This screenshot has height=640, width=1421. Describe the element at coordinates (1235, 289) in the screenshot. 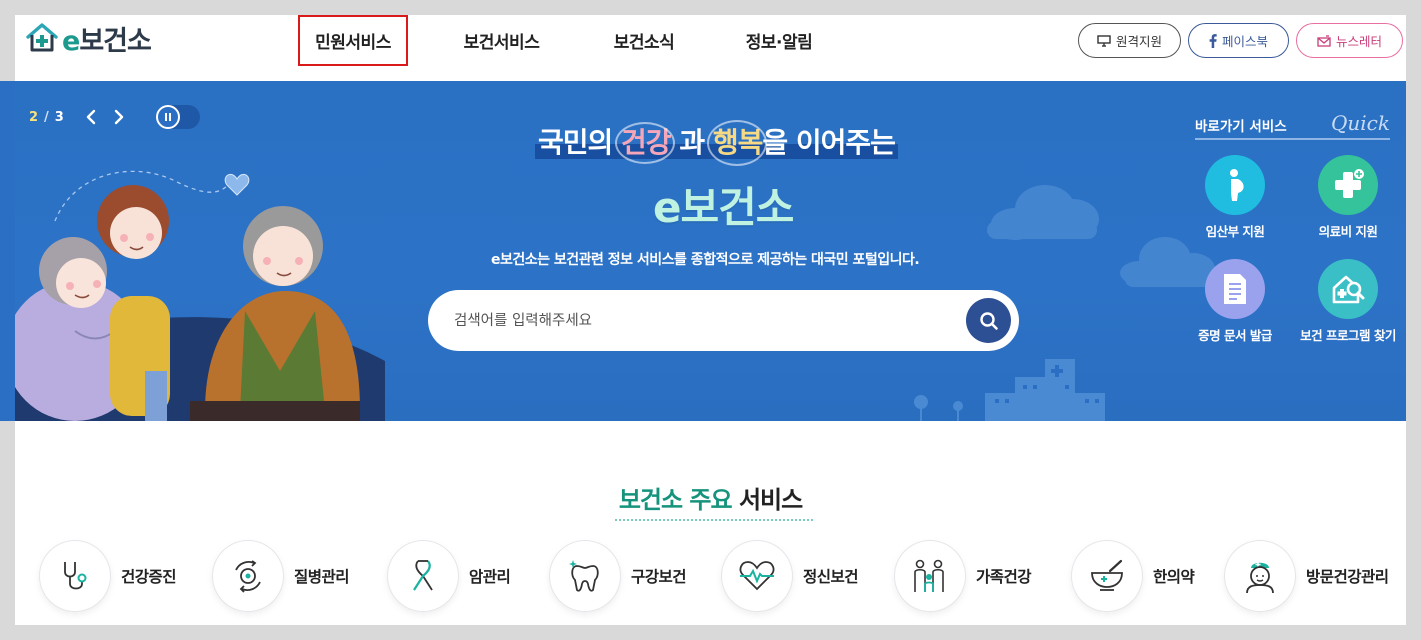

I see `document-icon` at that location.